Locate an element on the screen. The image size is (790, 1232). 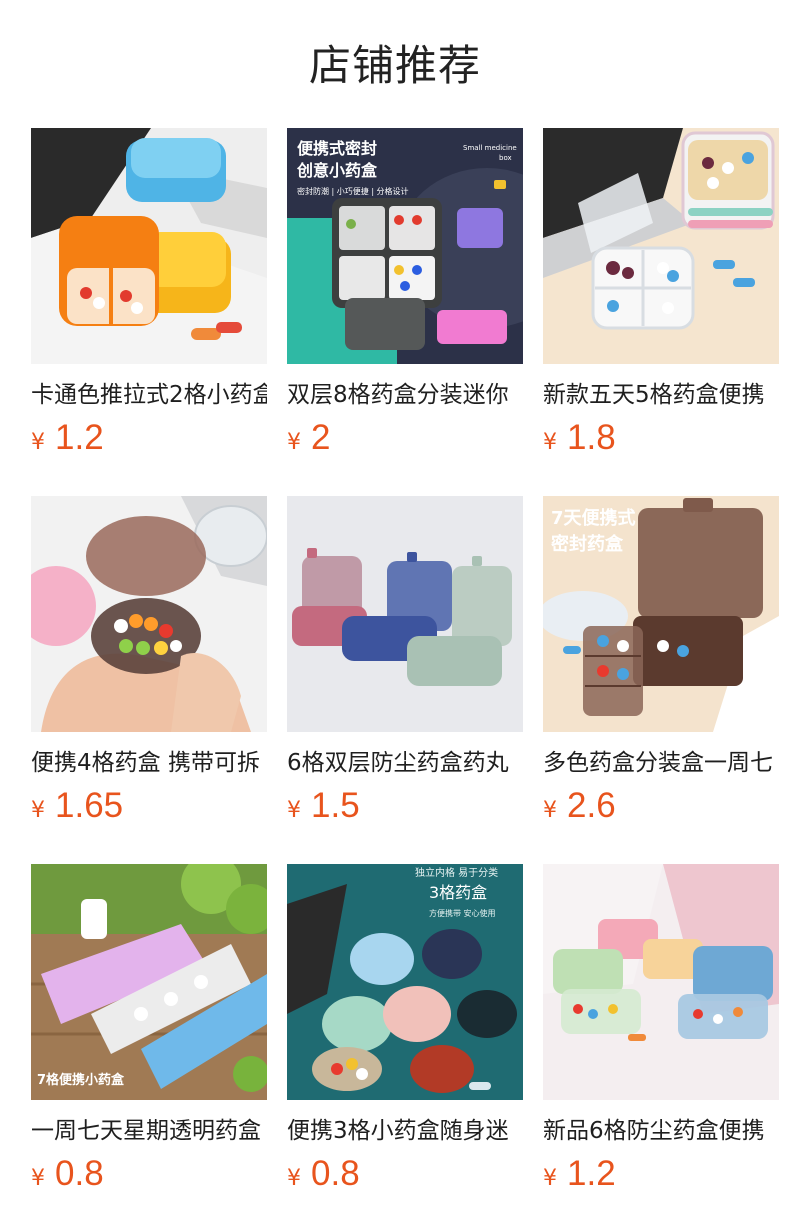
product-price: ¥2 is located at coordinates (308, 438).